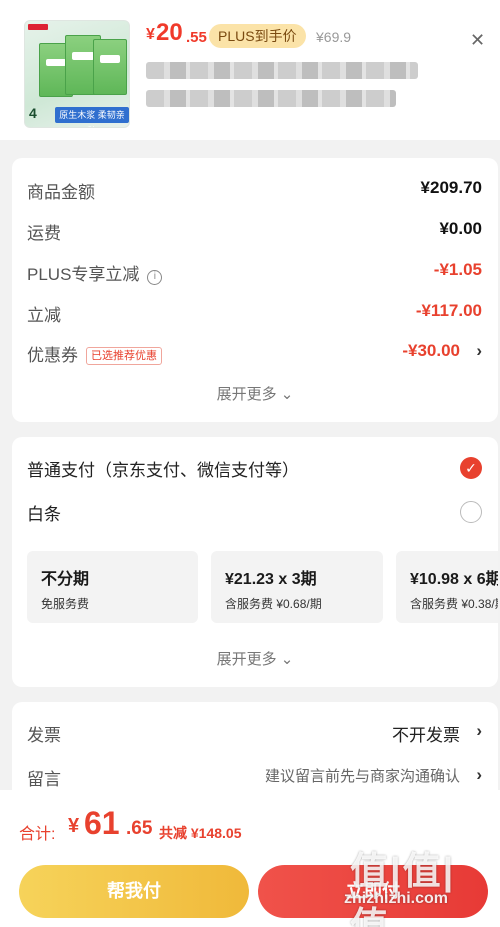 This screenshot has width=500, height=927. I want to click on product-spec-blurred, so click(271, 98).